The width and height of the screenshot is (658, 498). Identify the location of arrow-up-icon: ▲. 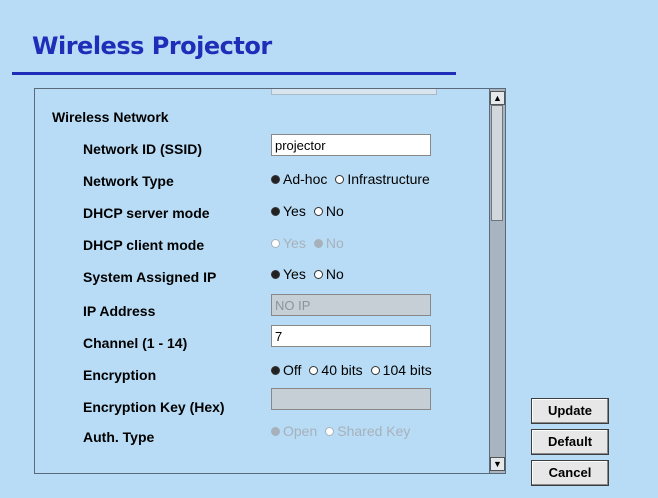
(497, 98).